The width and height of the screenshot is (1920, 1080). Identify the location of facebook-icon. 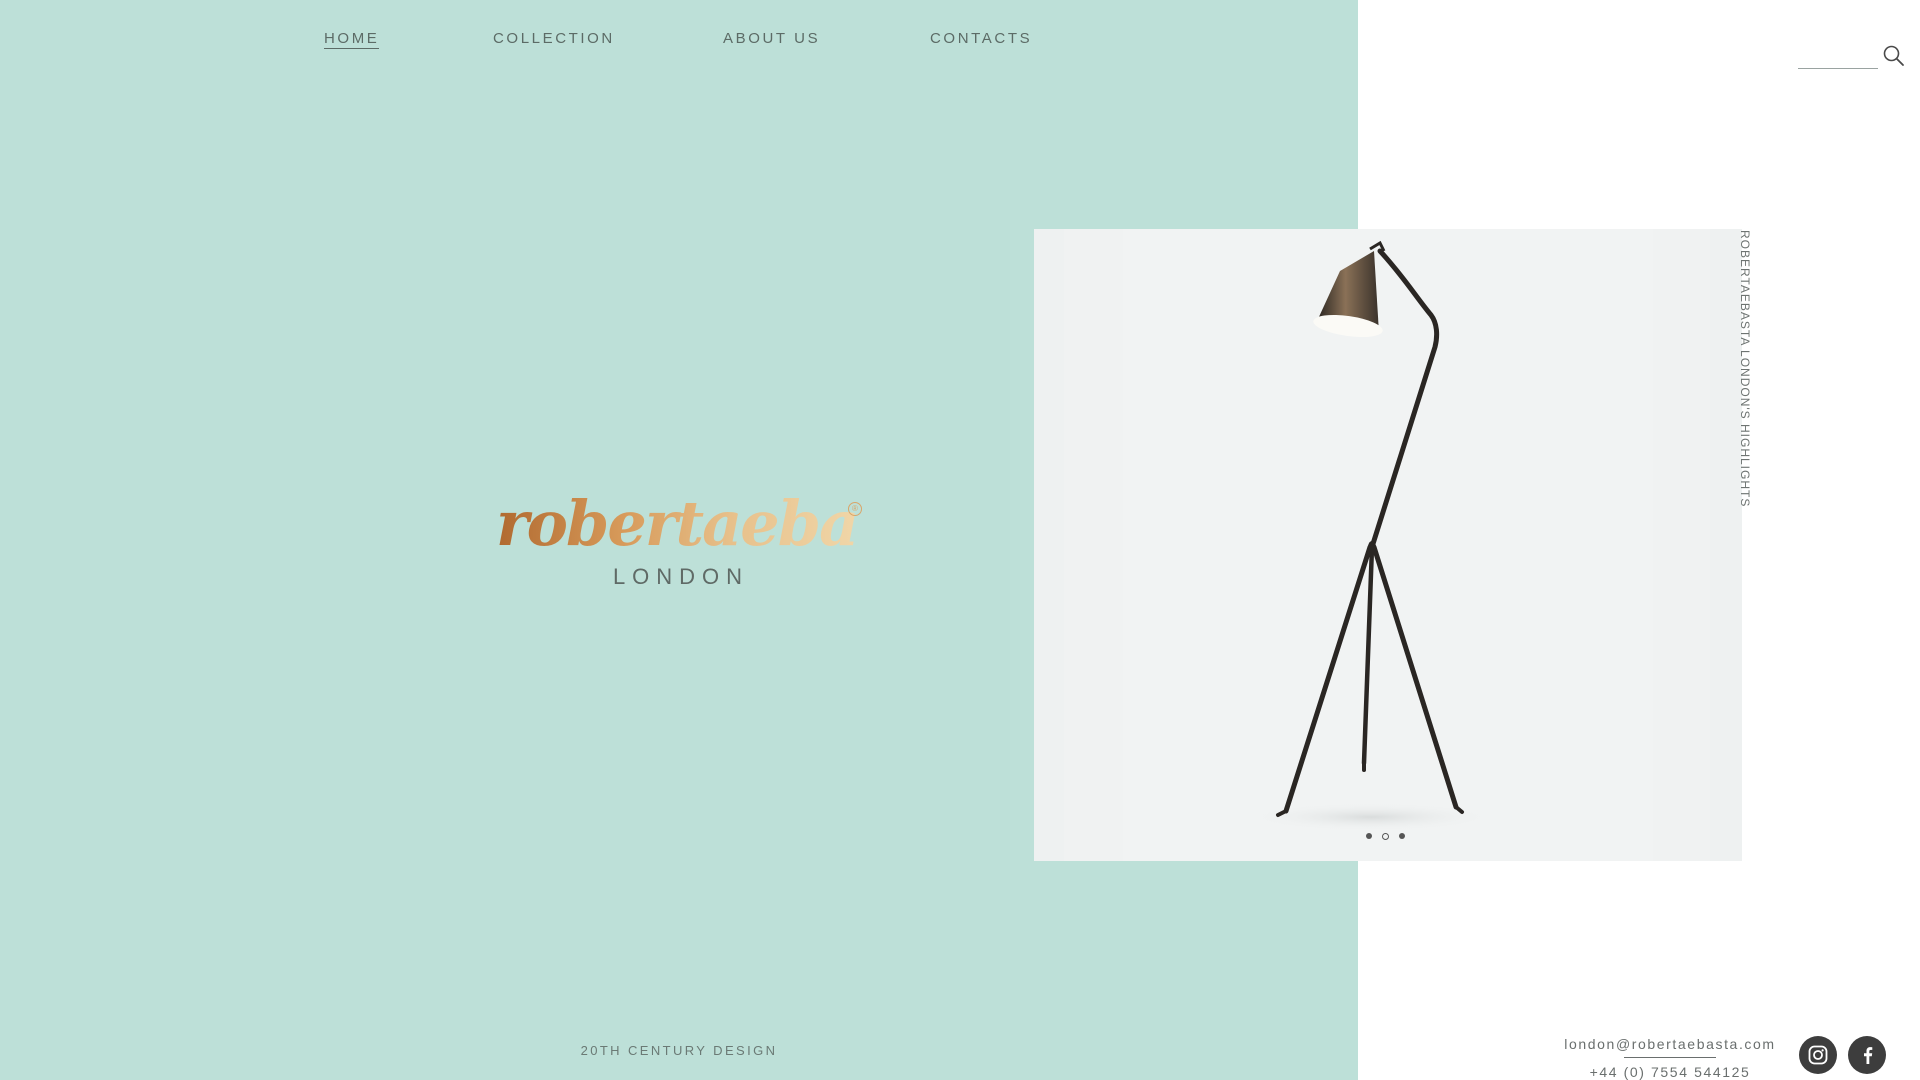
(1868, 1055).